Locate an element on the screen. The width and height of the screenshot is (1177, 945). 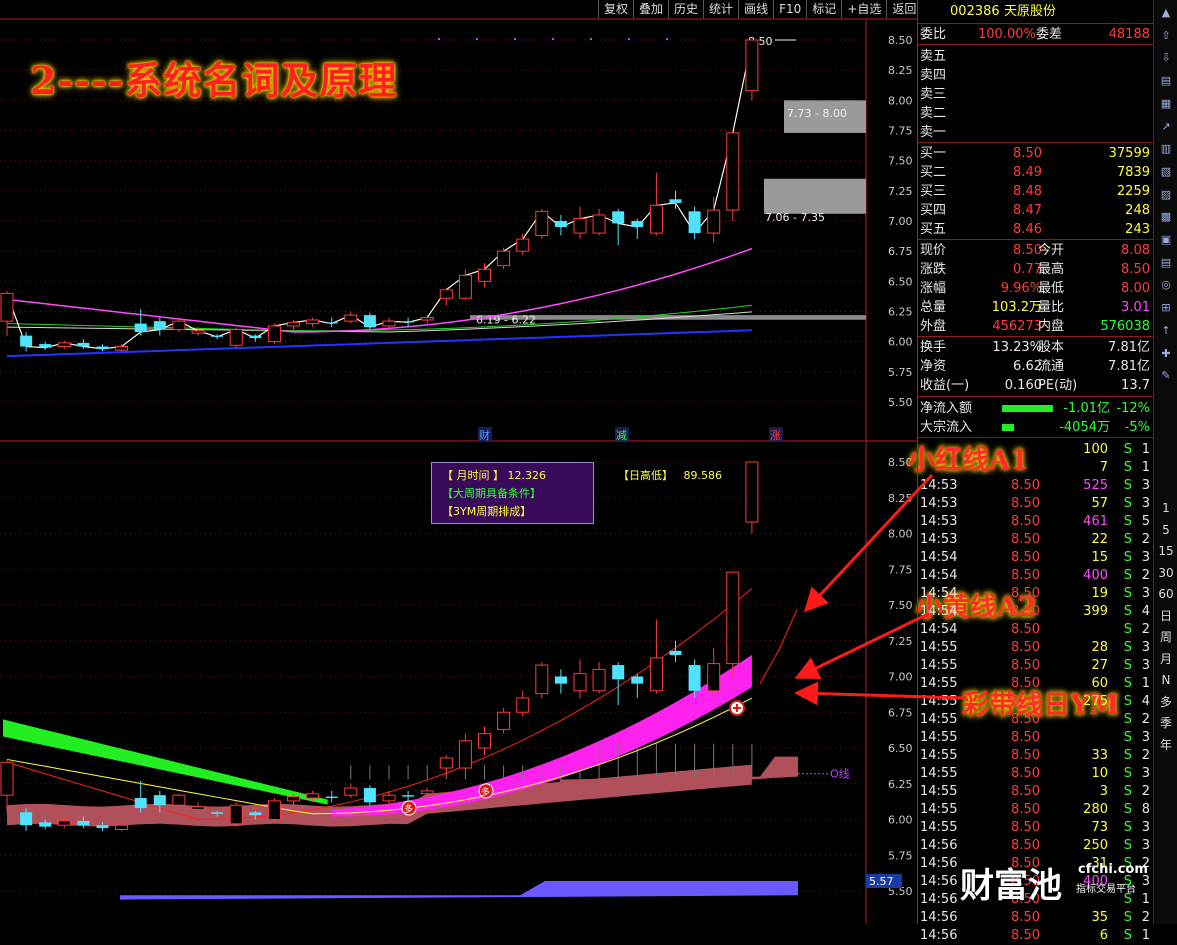
tick-row-2-cell: 525 is located at coordinates (1095, 485).